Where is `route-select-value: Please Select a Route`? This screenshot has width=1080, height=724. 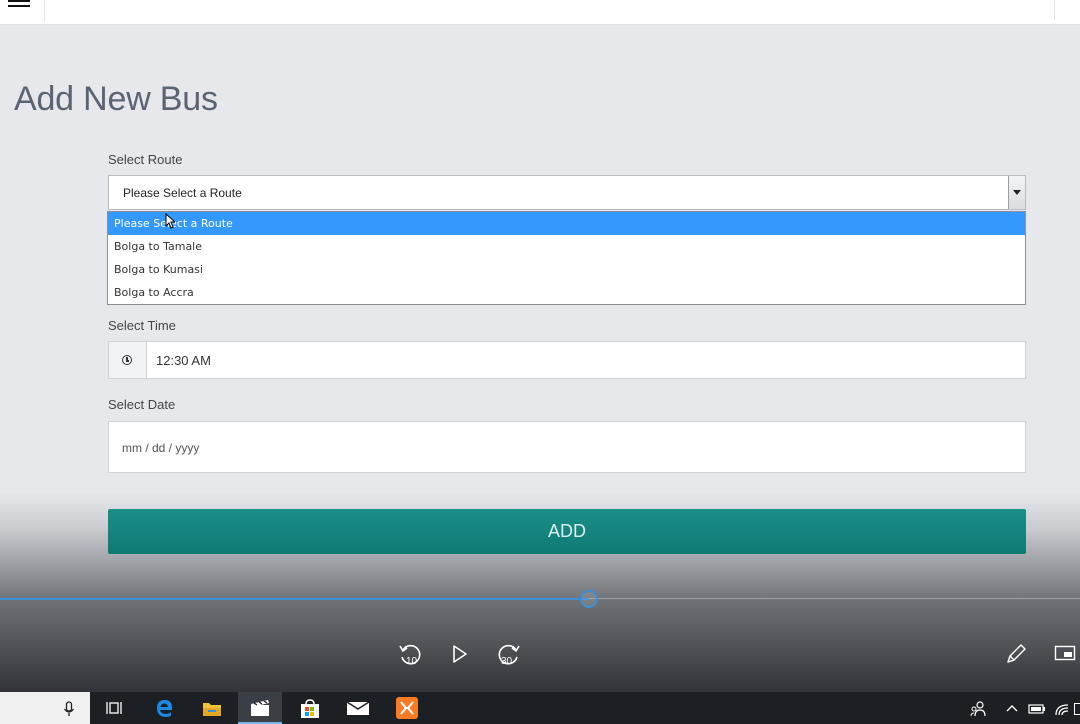
route-select-value: Please Select a Route is located at coordinates (182, 193).